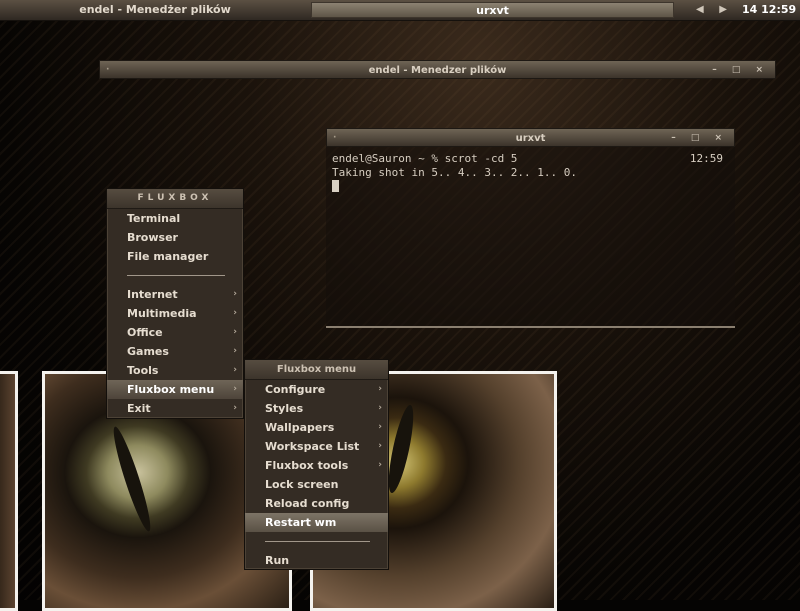 This screenshot has width=800, height=611. I want to click on desktop-photo-left, so click(9, 491).